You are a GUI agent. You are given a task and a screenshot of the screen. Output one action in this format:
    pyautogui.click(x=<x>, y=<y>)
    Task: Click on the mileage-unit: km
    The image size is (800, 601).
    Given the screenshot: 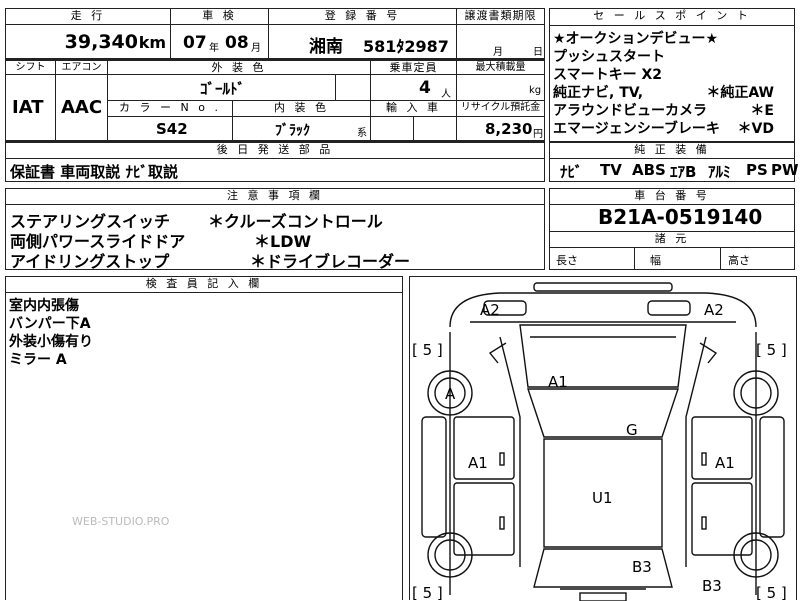 What is the action you would take?
    pyautogui.click(x=152, y=42)
    